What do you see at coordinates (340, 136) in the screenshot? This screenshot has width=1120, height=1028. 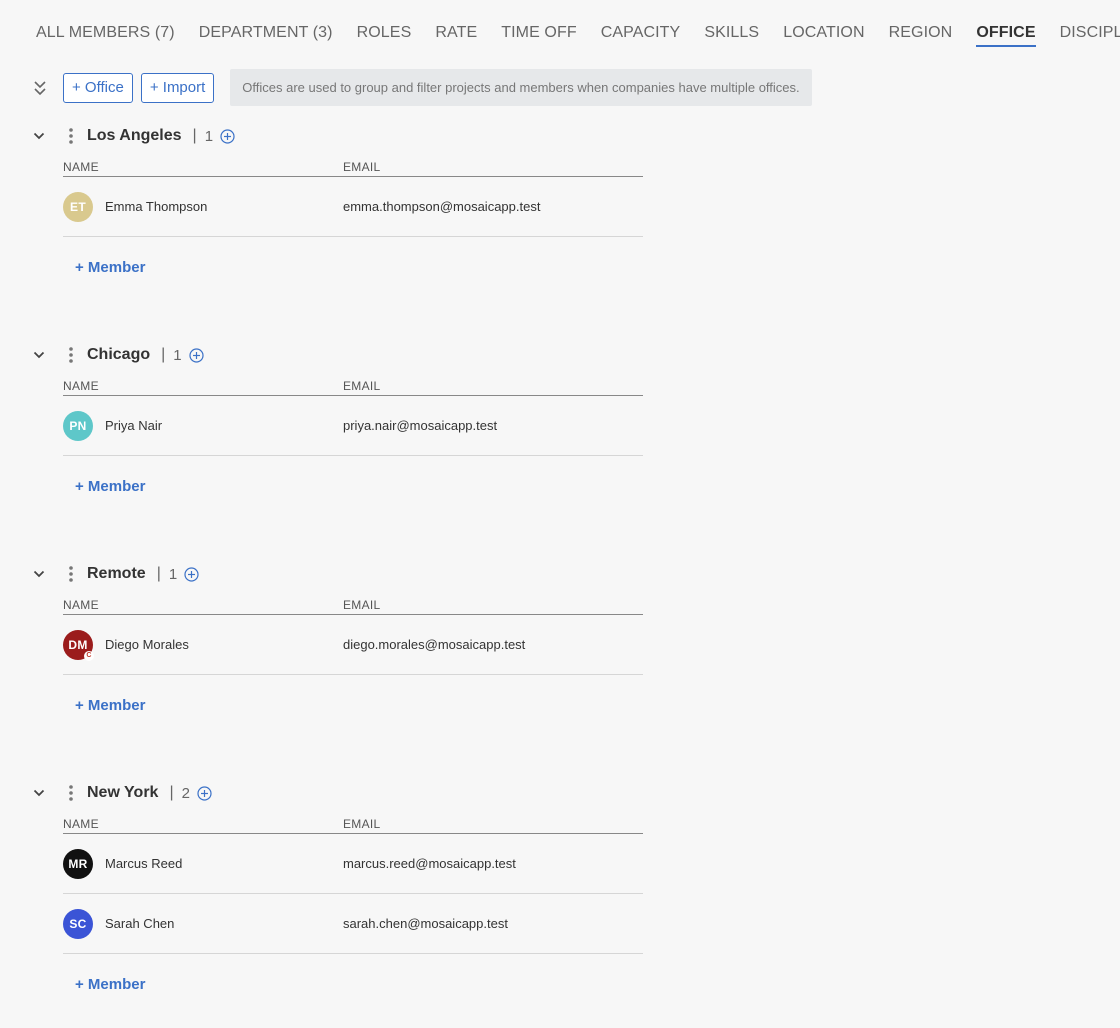 I see `group-header: Los Angeles | 1` at bounding box center [340, 136].